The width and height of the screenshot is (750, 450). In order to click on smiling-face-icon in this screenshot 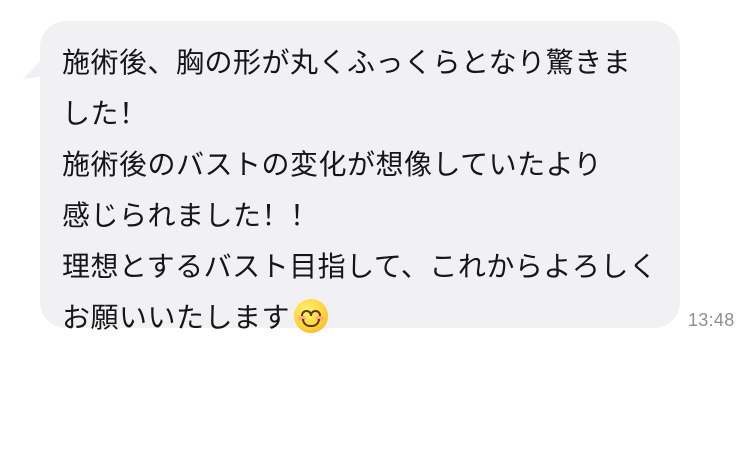, I will do `click(311, 316)`.